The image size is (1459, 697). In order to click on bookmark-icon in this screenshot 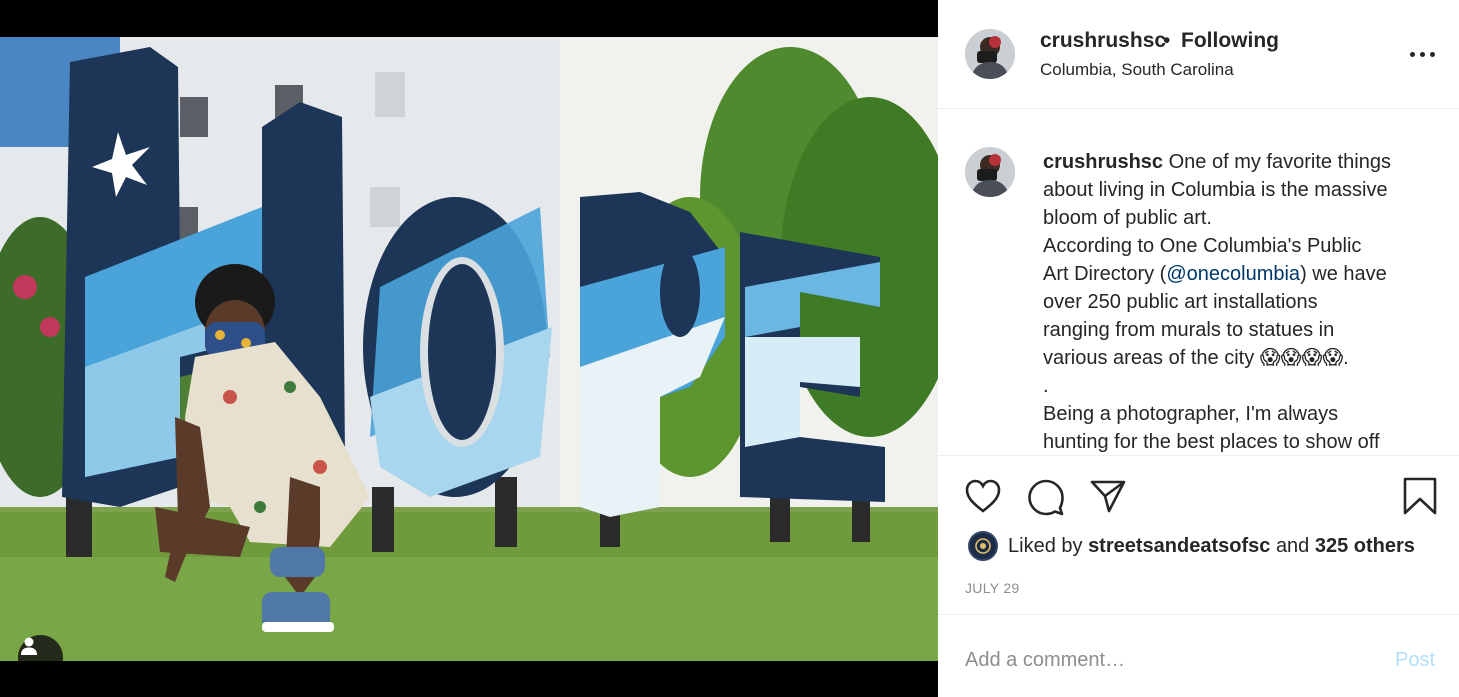, I will do `click(1420, 496)`.